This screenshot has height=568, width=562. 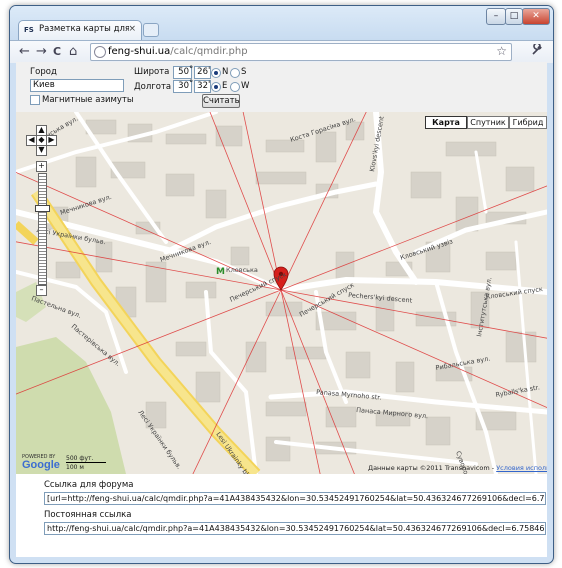 I want to click on wrench-menu-icon, so click(x=537, y=50).